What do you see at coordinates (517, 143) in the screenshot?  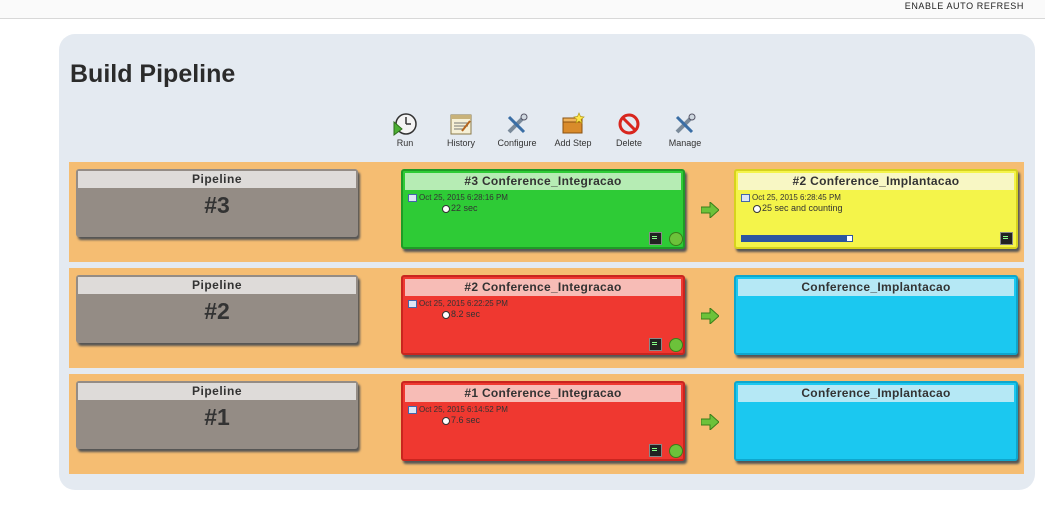 I see `configure-label: Configure` at bounding box center [517, 143].